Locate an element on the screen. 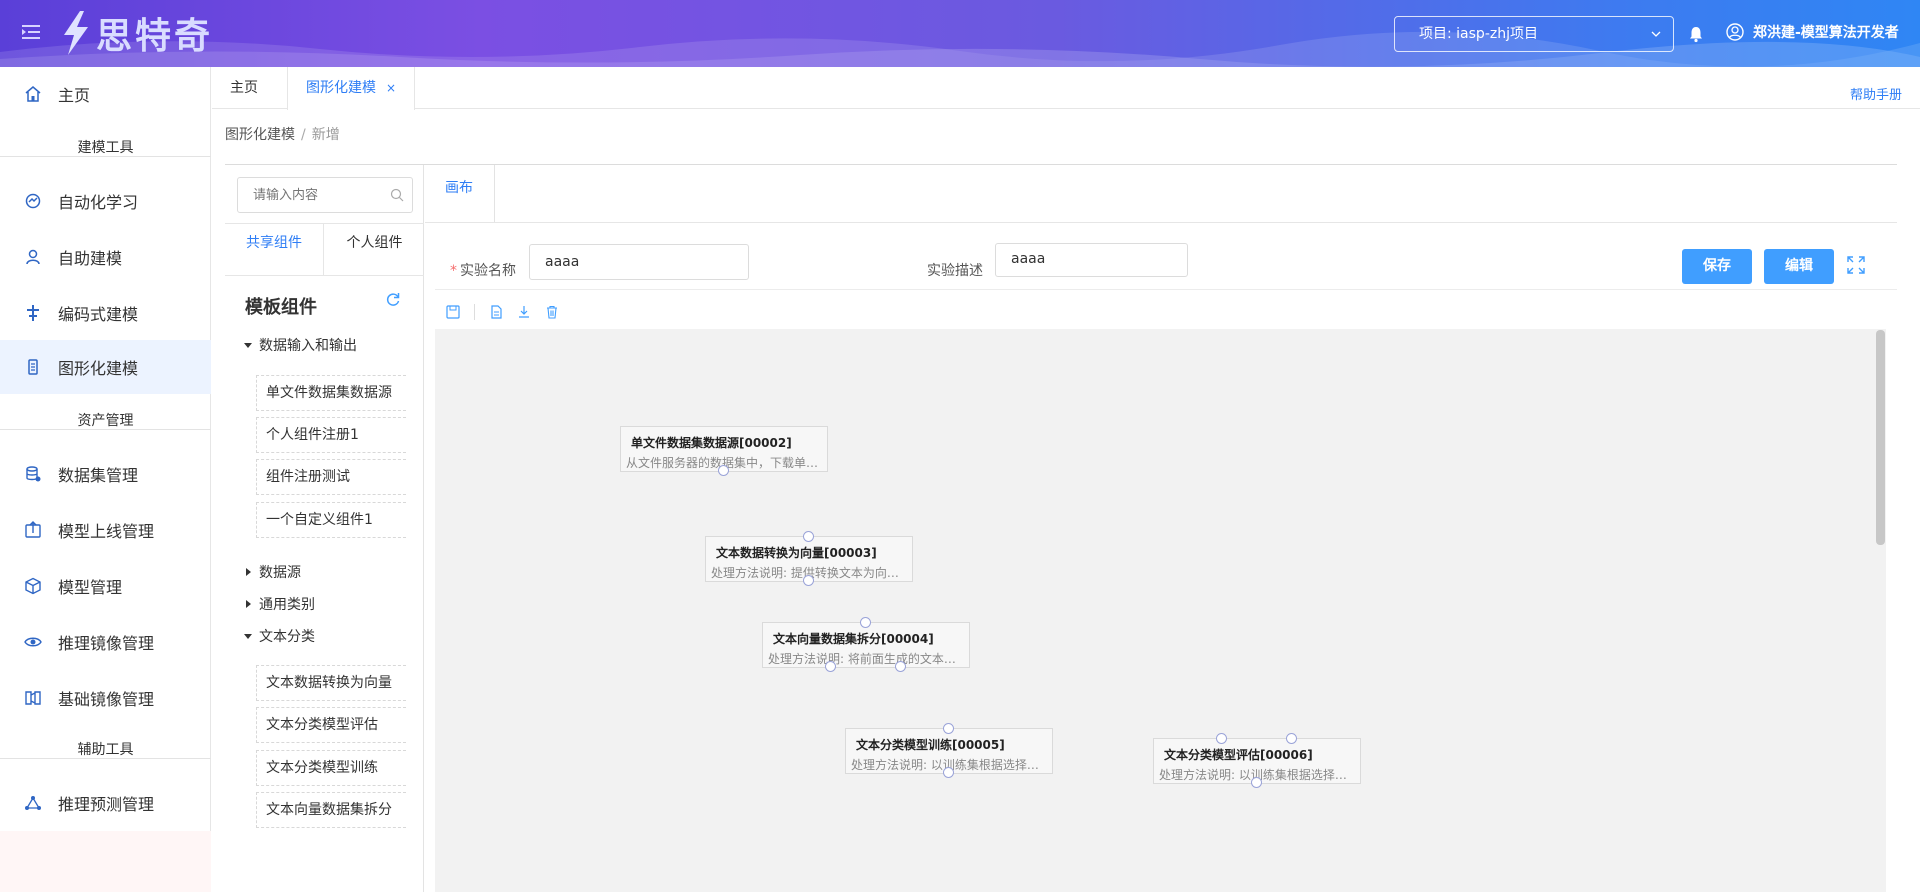 Image resolution: width=1920 pixels, height=892 pixels. save-icon is located at coordinates (453, 312).